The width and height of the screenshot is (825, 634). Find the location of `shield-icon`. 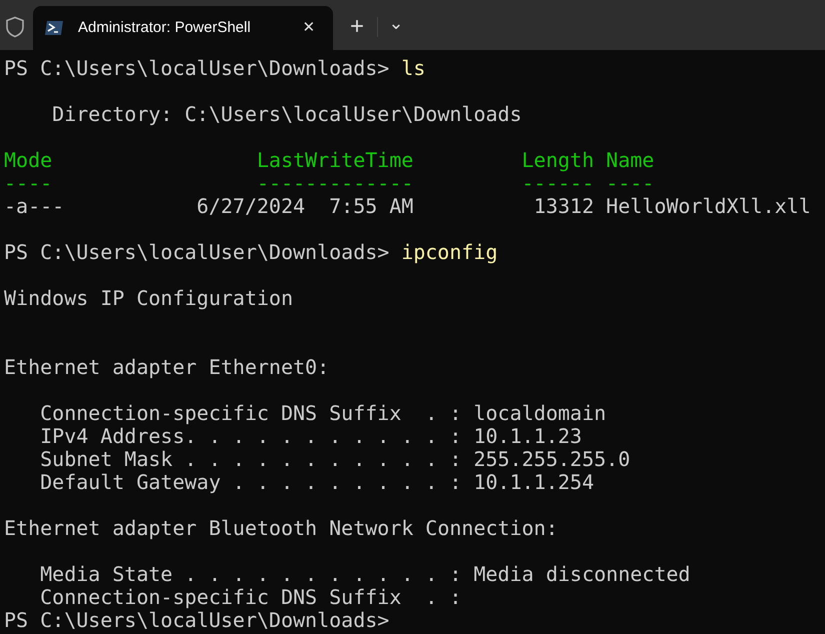

shield-icon is located at coordinates (15, 27).